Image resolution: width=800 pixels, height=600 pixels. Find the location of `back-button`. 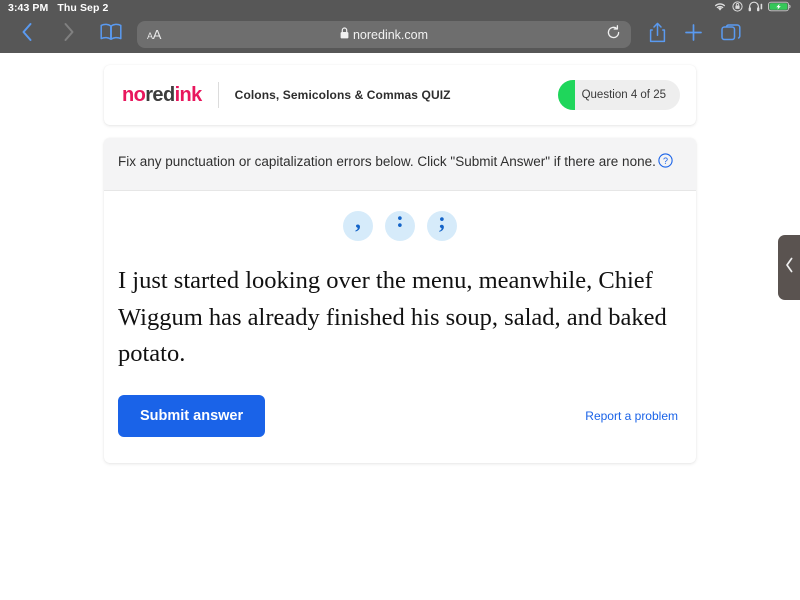

back-button is located at coordinates (27, 35).